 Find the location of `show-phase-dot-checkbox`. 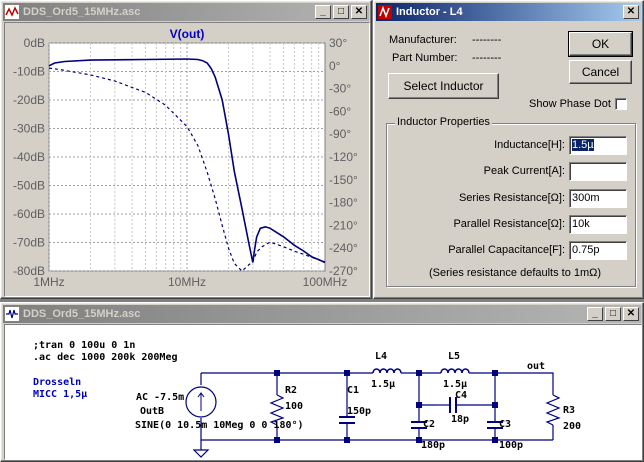

show-phase-dot-checkbox is located at coordinates (621, 104).